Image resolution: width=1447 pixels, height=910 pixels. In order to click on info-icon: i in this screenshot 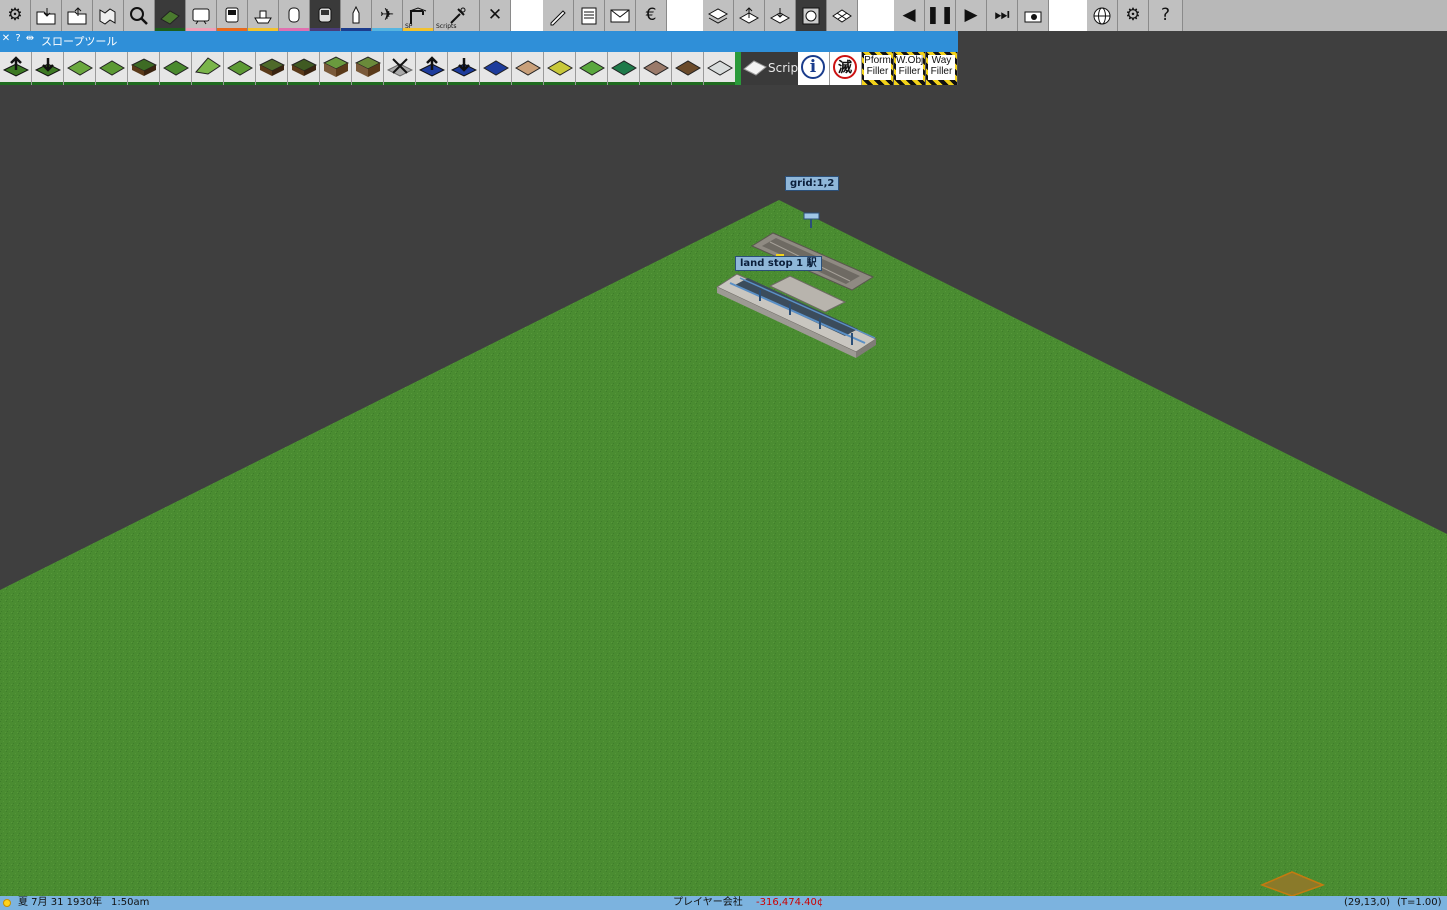, I will do `click(813, 67)`.